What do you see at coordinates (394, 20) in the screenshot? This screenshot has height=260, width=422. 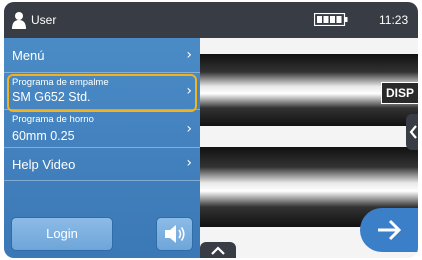 I see `clock: 11:23` at bounding box center [394, 20].